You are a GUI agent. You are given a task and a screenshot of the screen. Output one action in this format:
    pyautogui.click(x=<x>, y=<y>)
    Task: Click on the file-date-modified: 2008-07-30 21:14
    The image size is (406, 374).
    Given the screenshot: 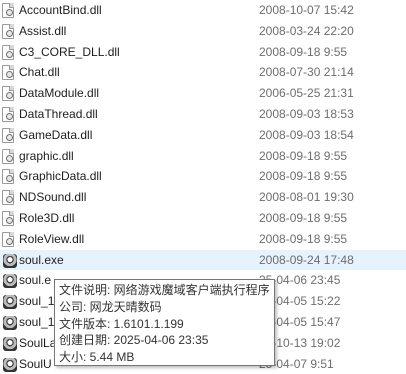 What is the action you would take?
    pyautogui.click(x=306, y=72)
    